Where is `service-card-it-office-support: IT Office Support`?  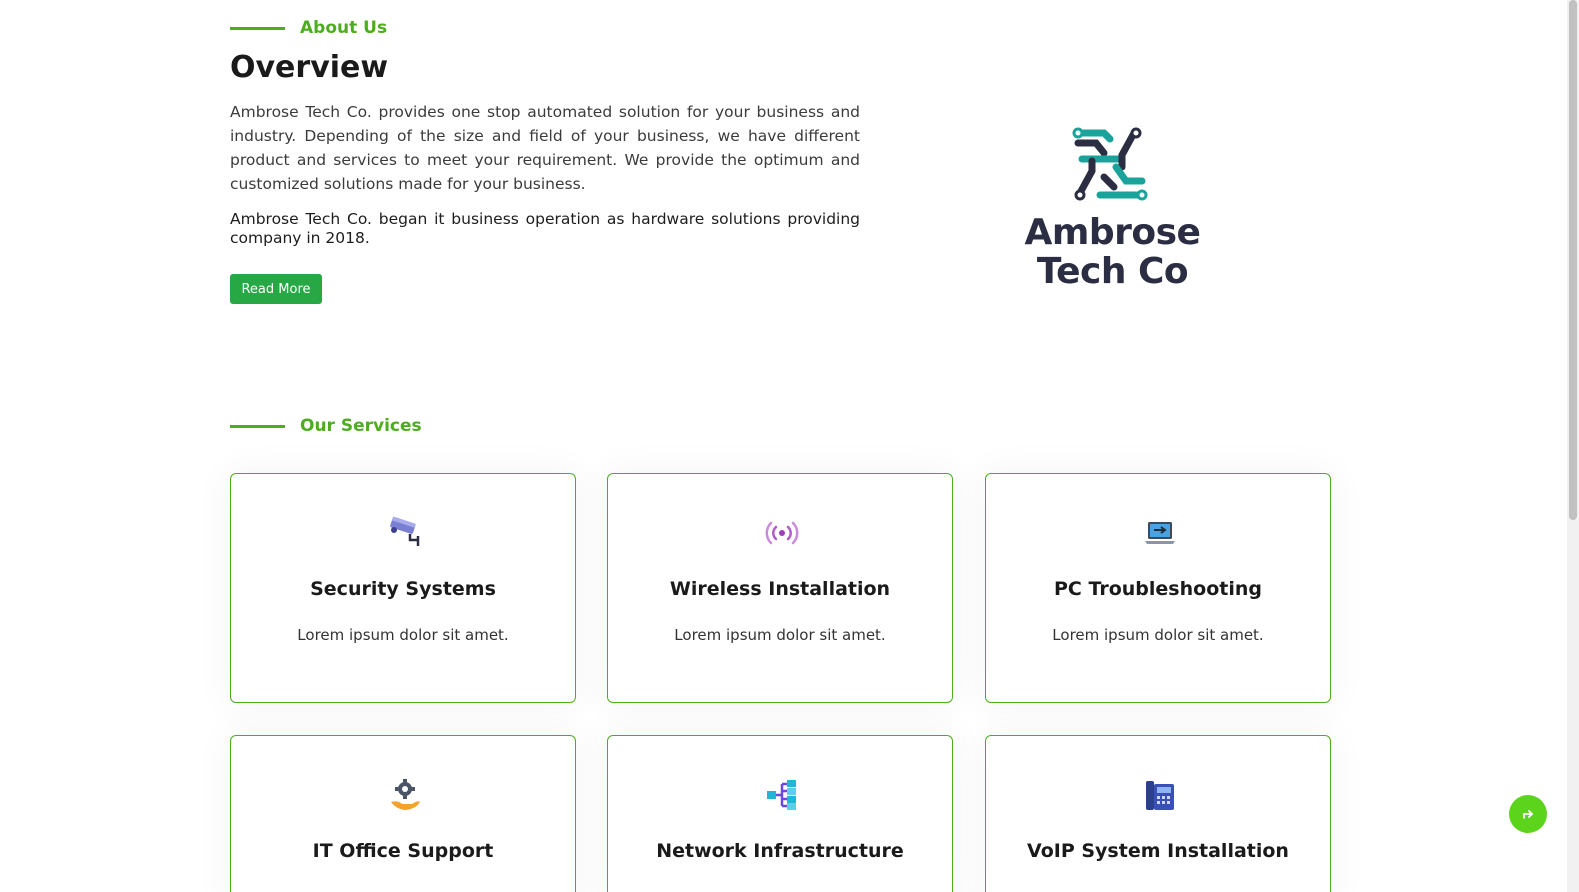 service-card-it-office-support: IT Office Support is located at coordinates (403, 813).